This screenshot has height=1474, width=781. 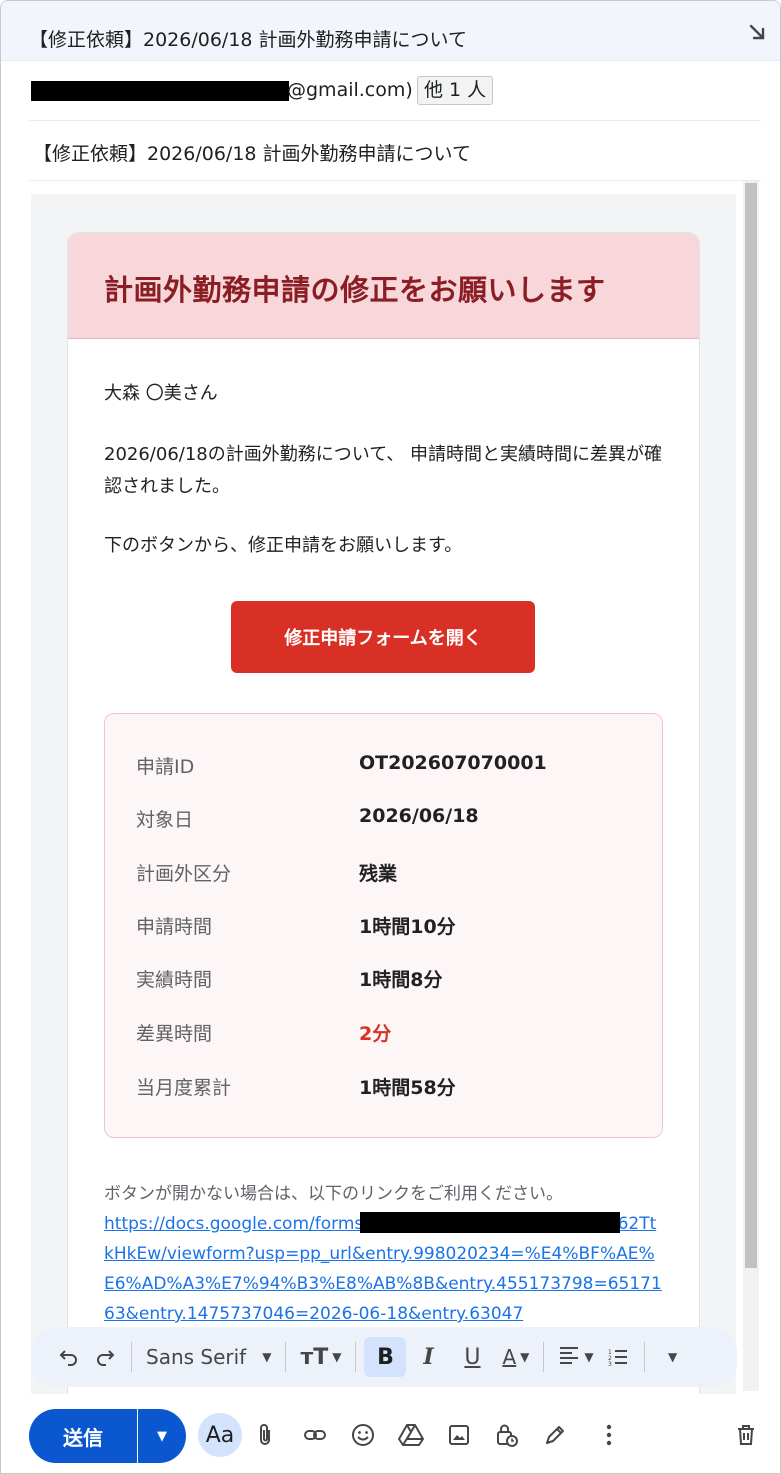 I want to click on detail-row: 当月度累計 1時間58分, so click(x=386, y=1088).